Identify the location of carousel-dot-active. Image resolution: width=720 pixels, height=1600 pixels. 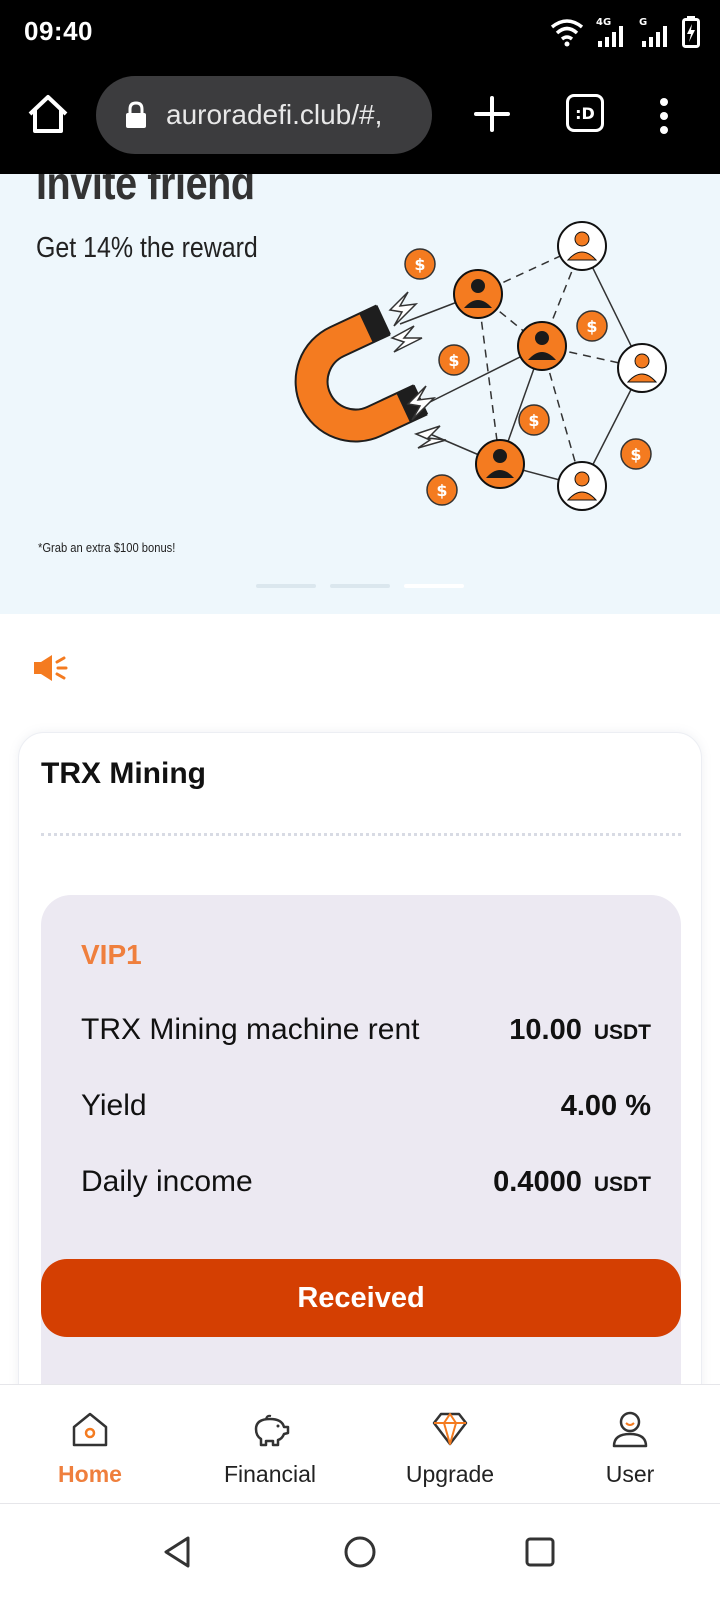
(434, 586).